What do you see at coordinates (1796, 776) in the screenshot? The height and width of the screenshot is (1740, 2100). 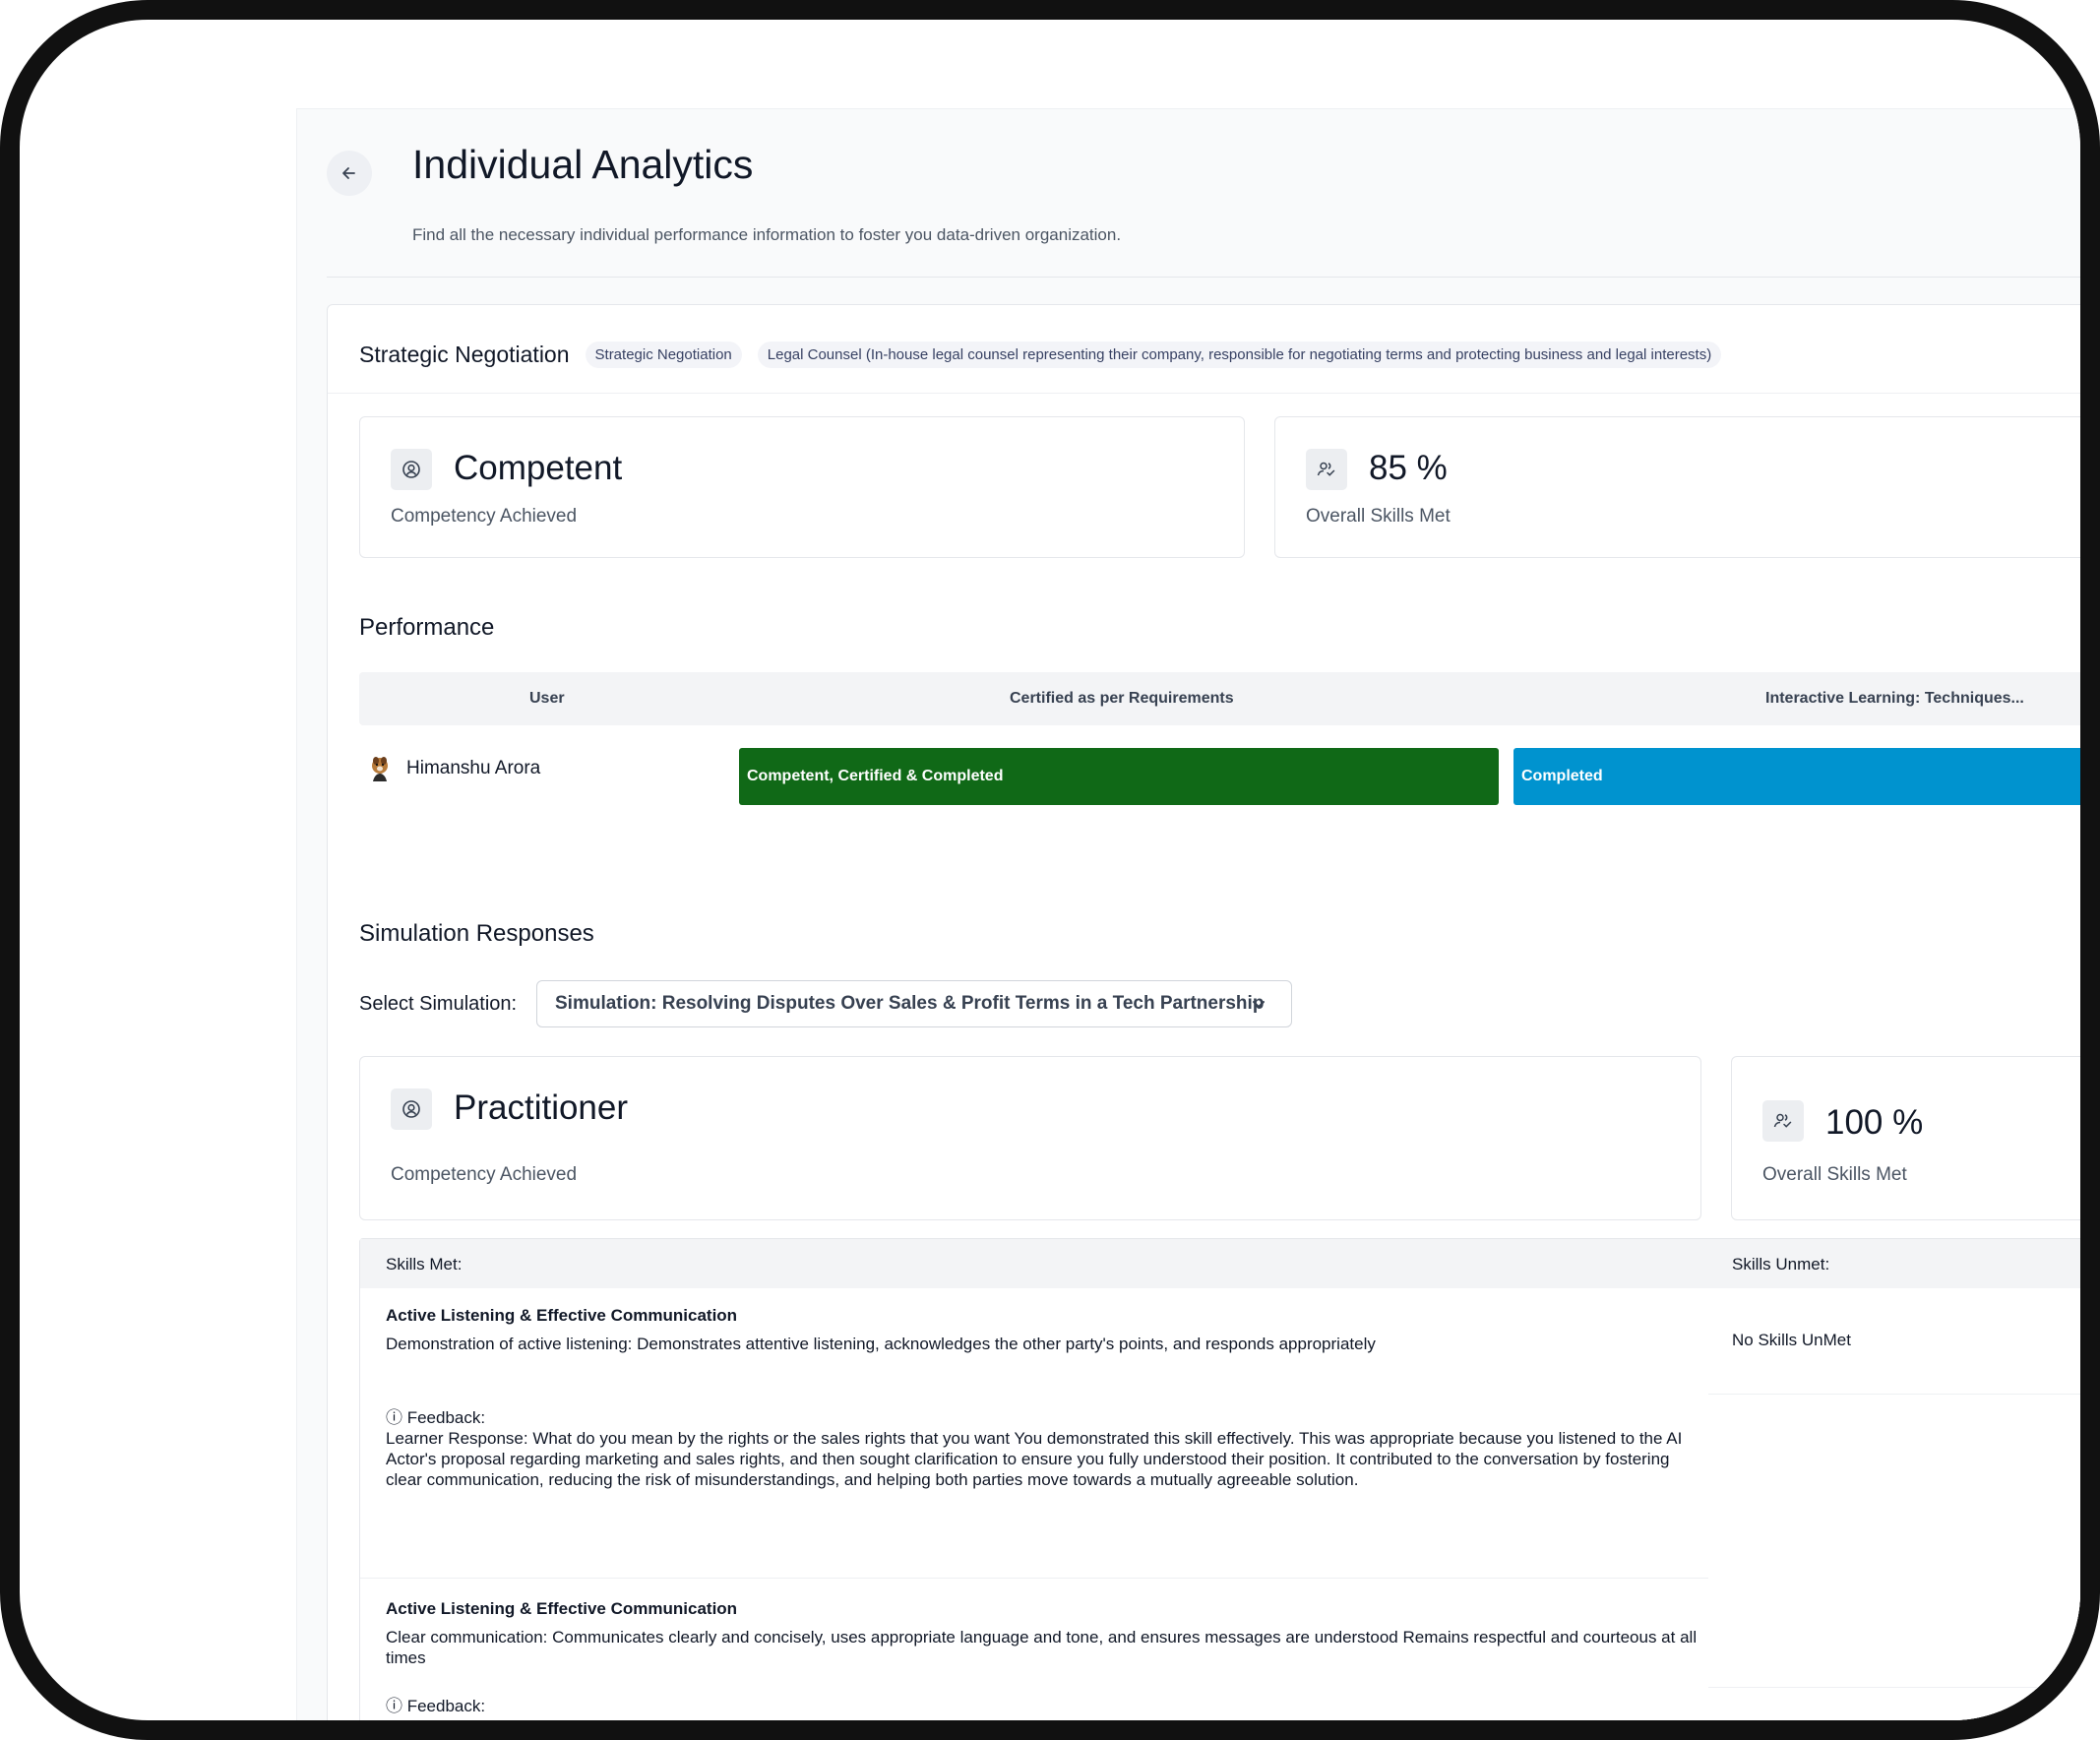 I see `interactive-status-bar: Completed` at bounding box center [1796, 776].